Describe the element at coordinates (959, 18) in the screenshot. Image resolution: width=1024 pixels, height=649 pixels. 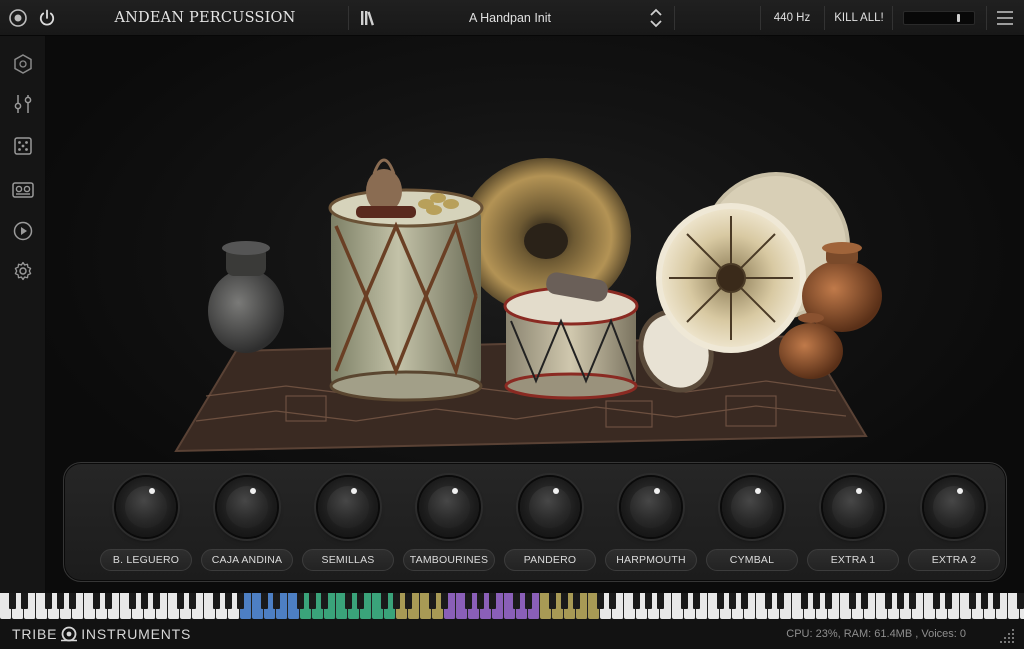
I see `volume-handle` at that location.